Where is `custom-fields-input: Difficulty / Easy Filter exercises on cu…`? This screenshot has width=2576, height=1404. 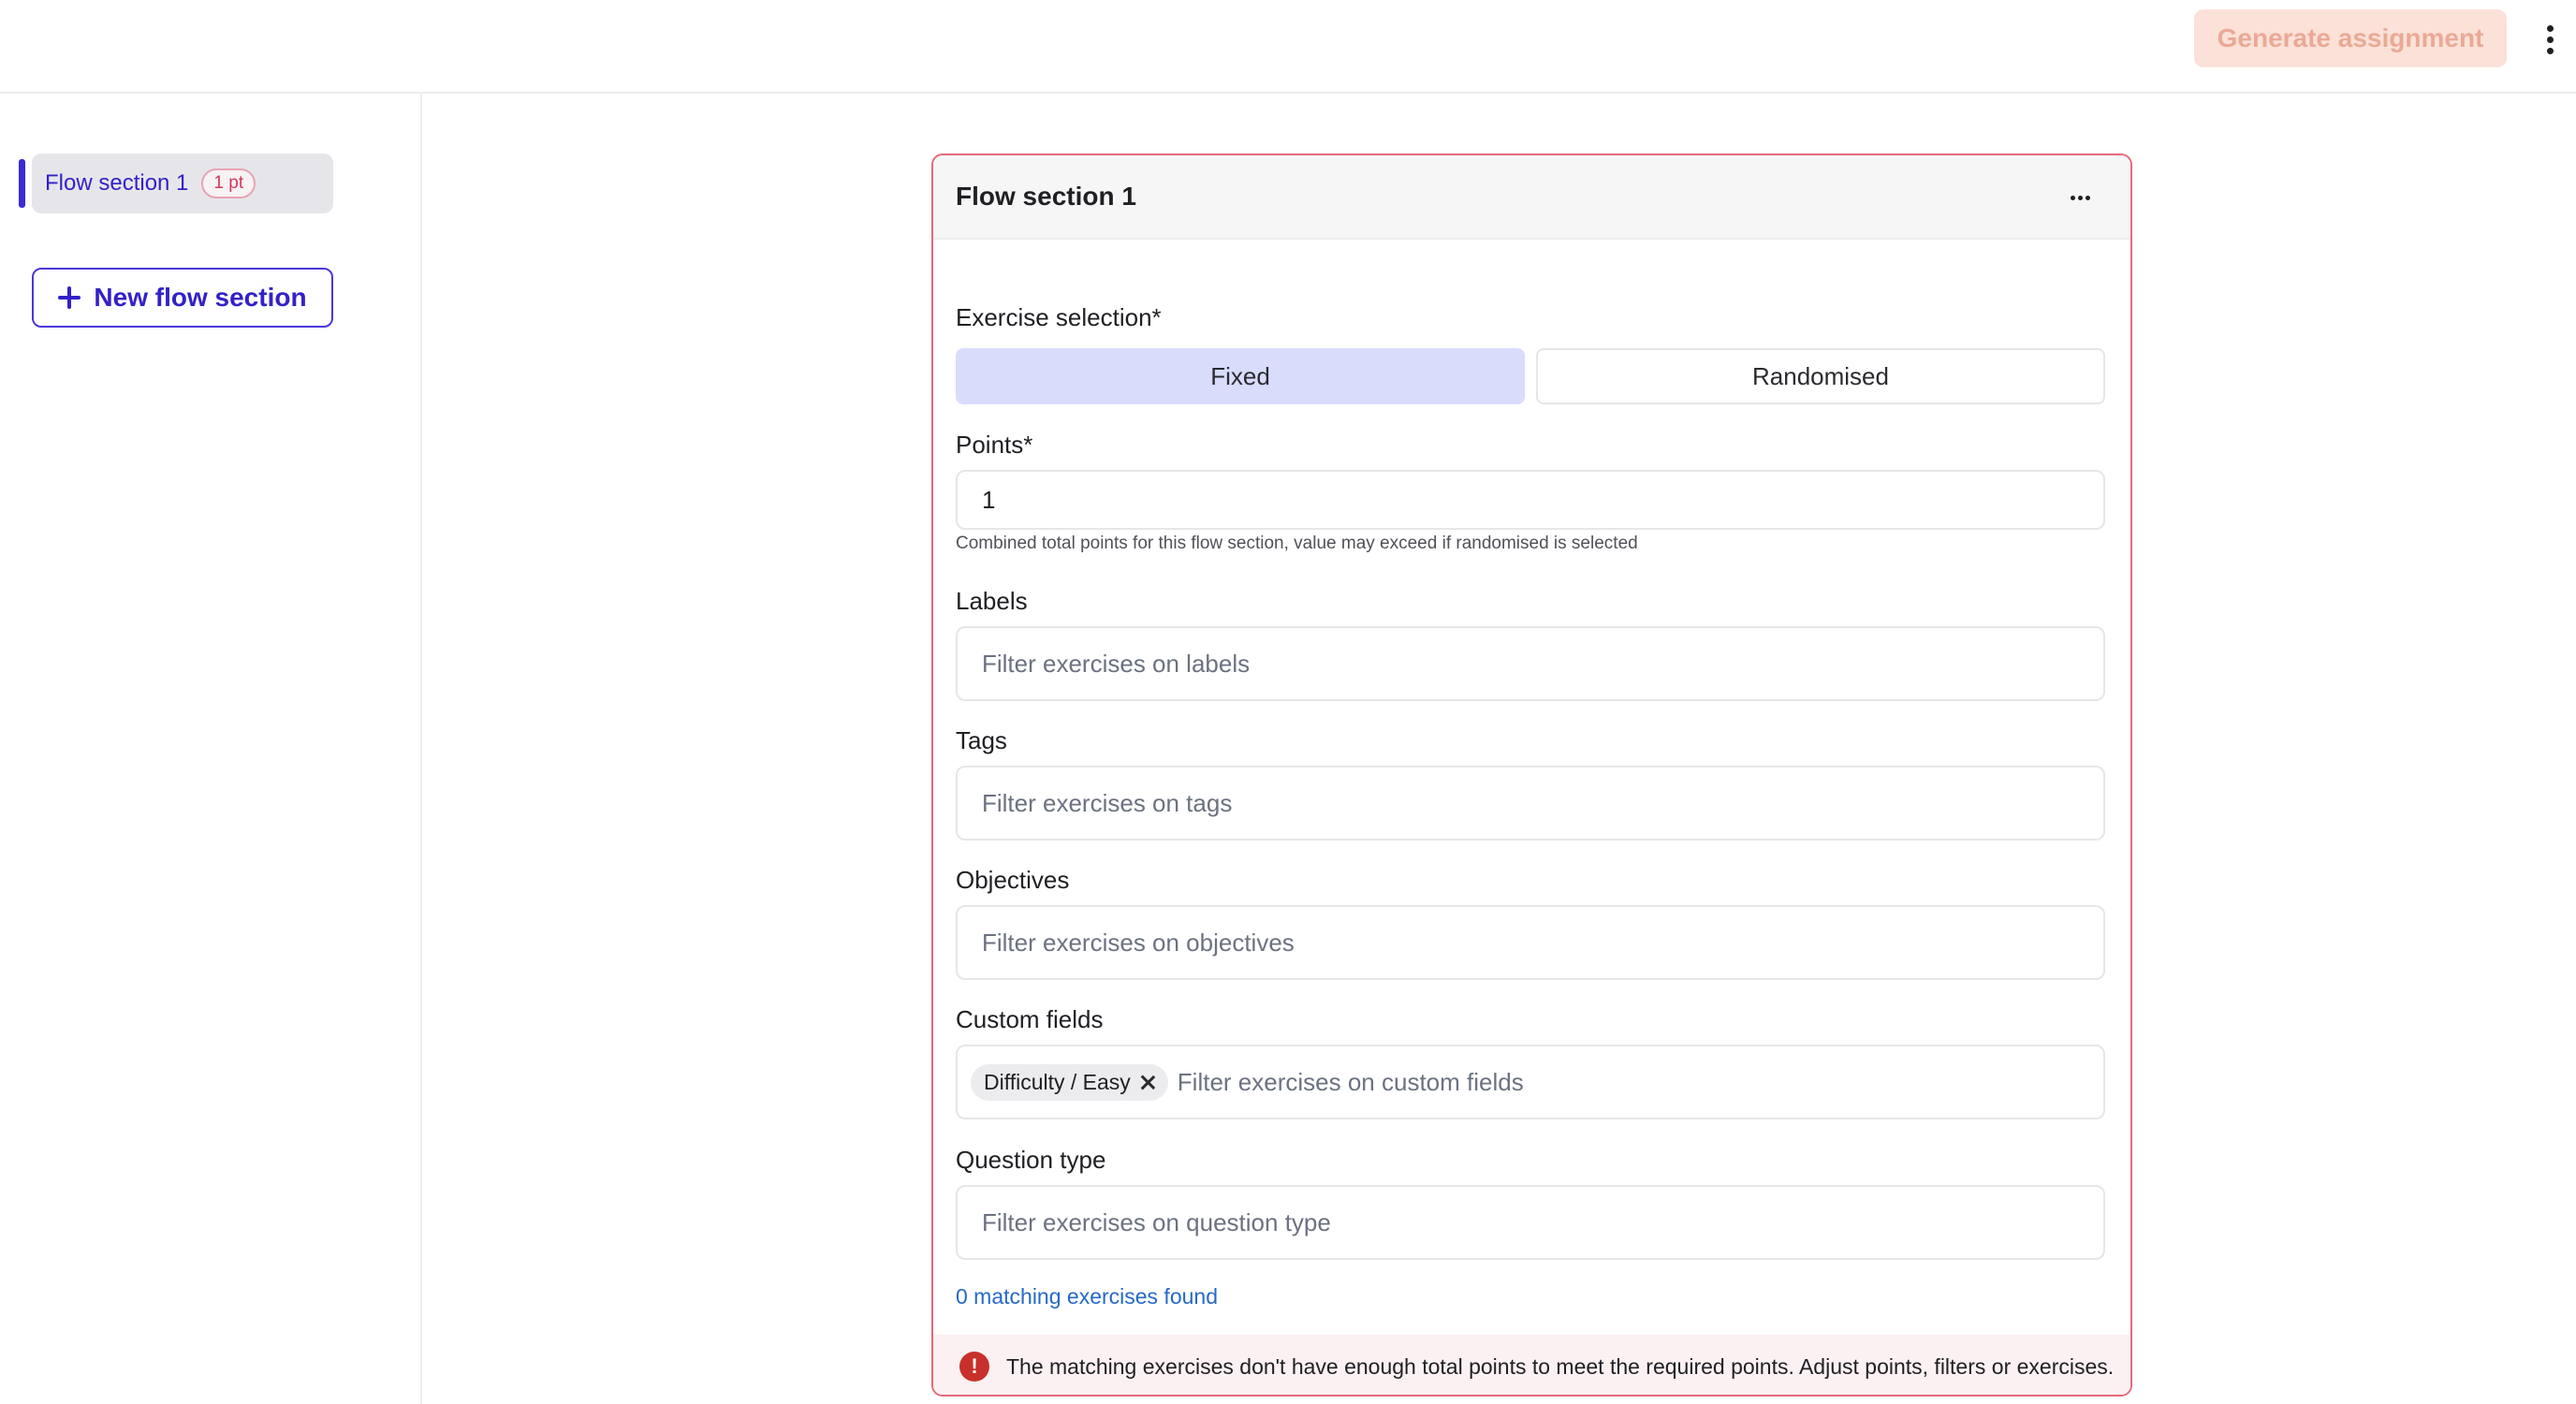 custom-fields-input: Difficulty / Easy Filter exercises on cu… is located at coordinates (1530, 1082).